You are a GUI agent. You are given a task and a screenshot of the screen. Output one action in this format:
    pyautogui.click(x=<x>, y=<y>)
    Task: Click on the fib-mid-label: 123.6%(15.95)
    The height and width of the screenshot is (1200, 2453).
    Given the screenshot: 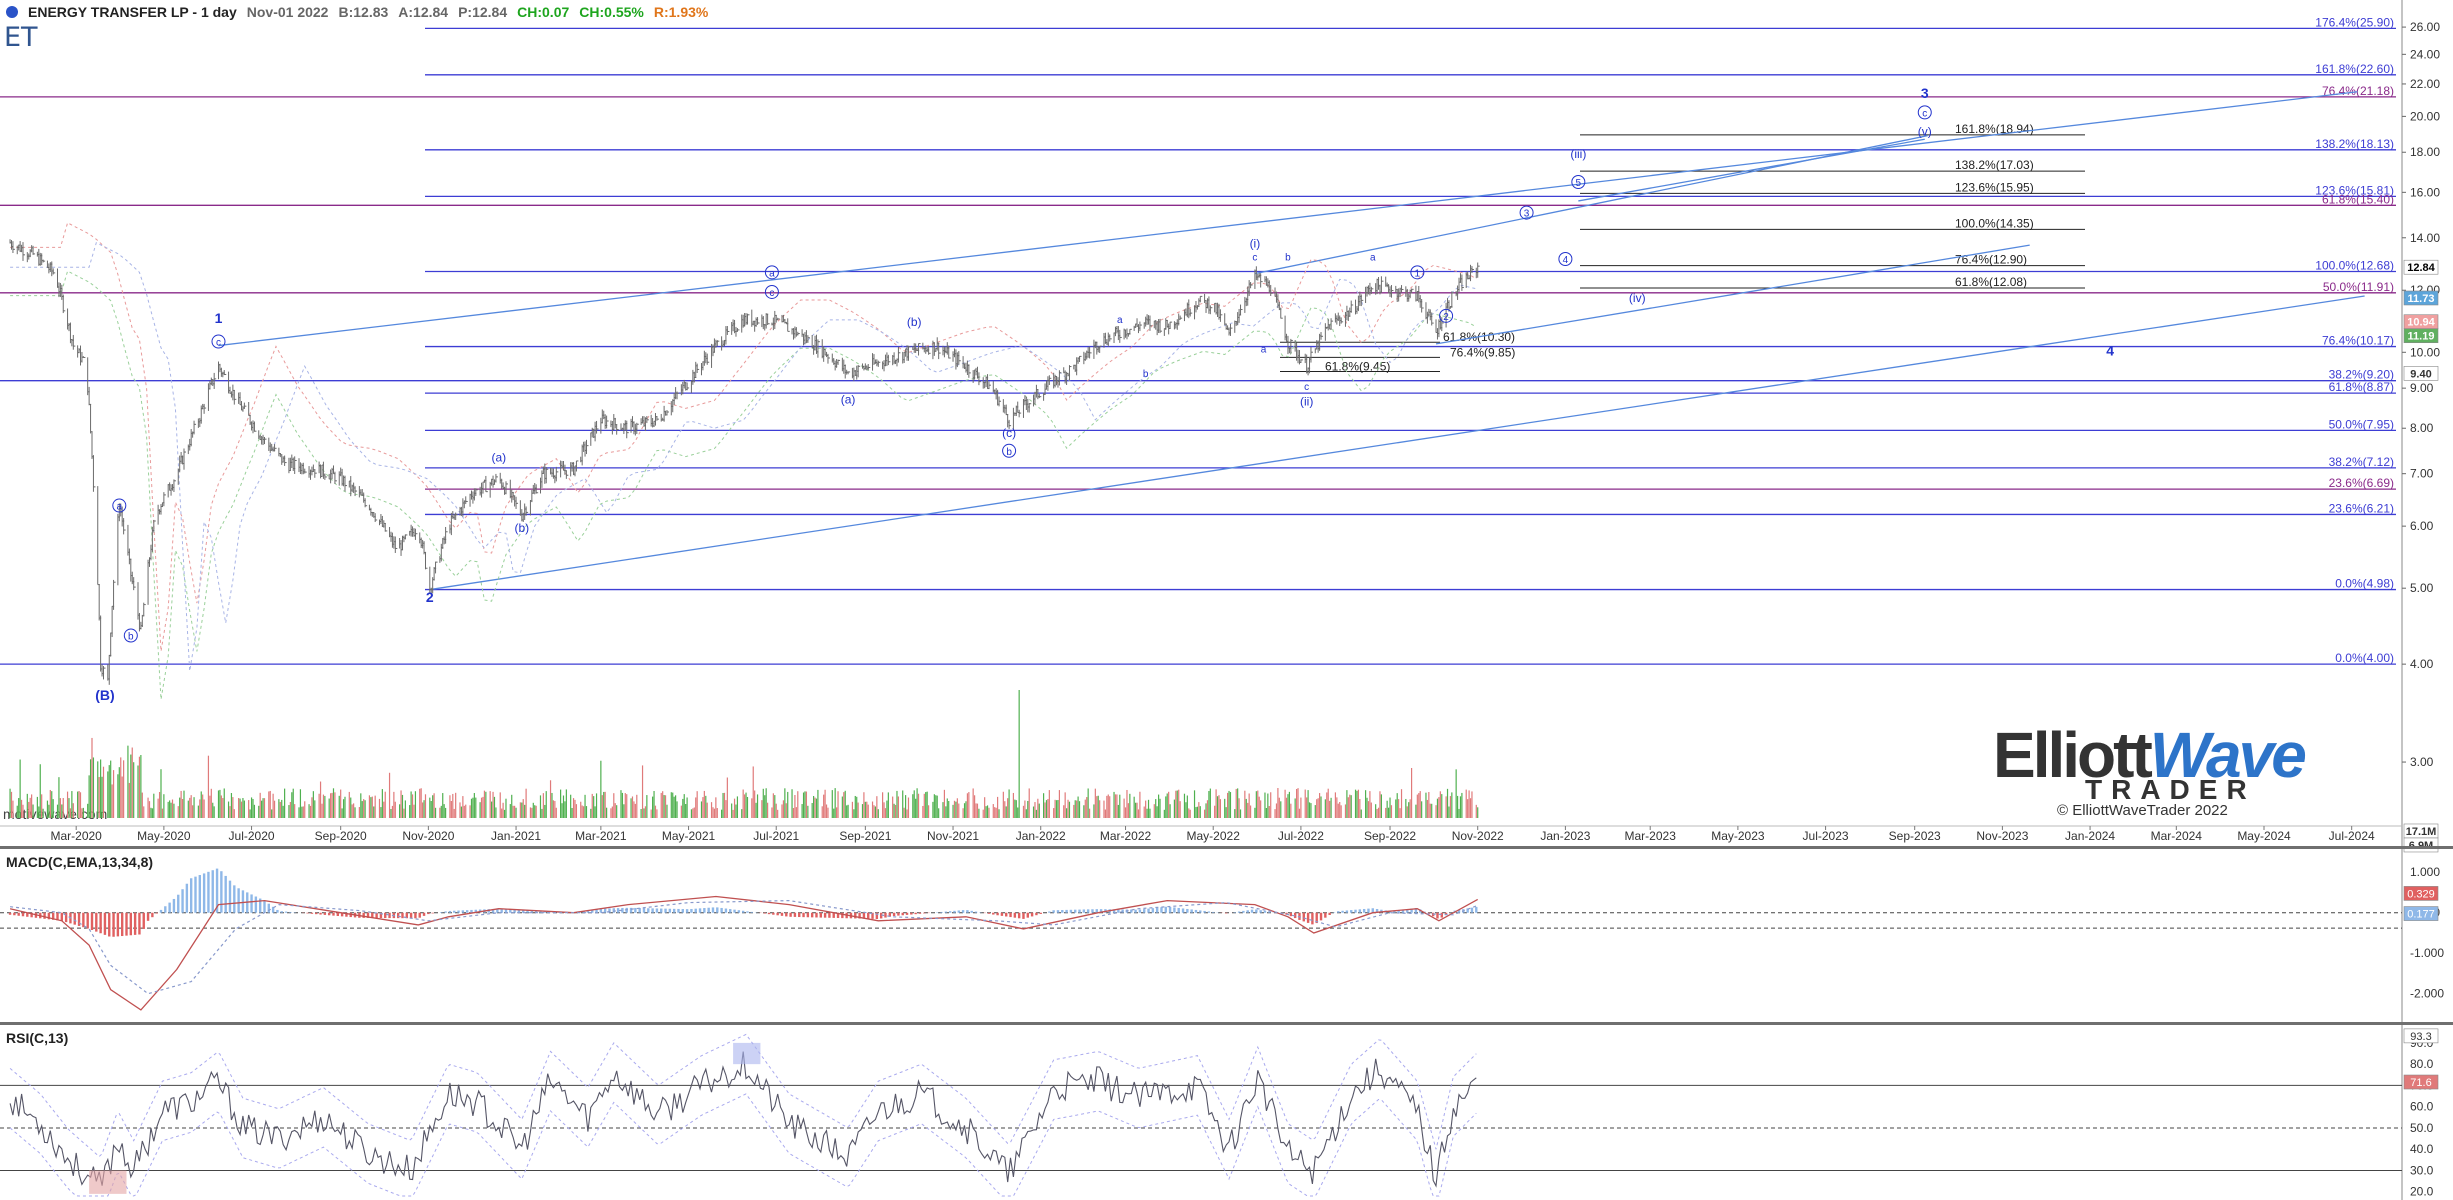 What is the action you would take?
    pyautogui.click(x=1994, y=187)
    